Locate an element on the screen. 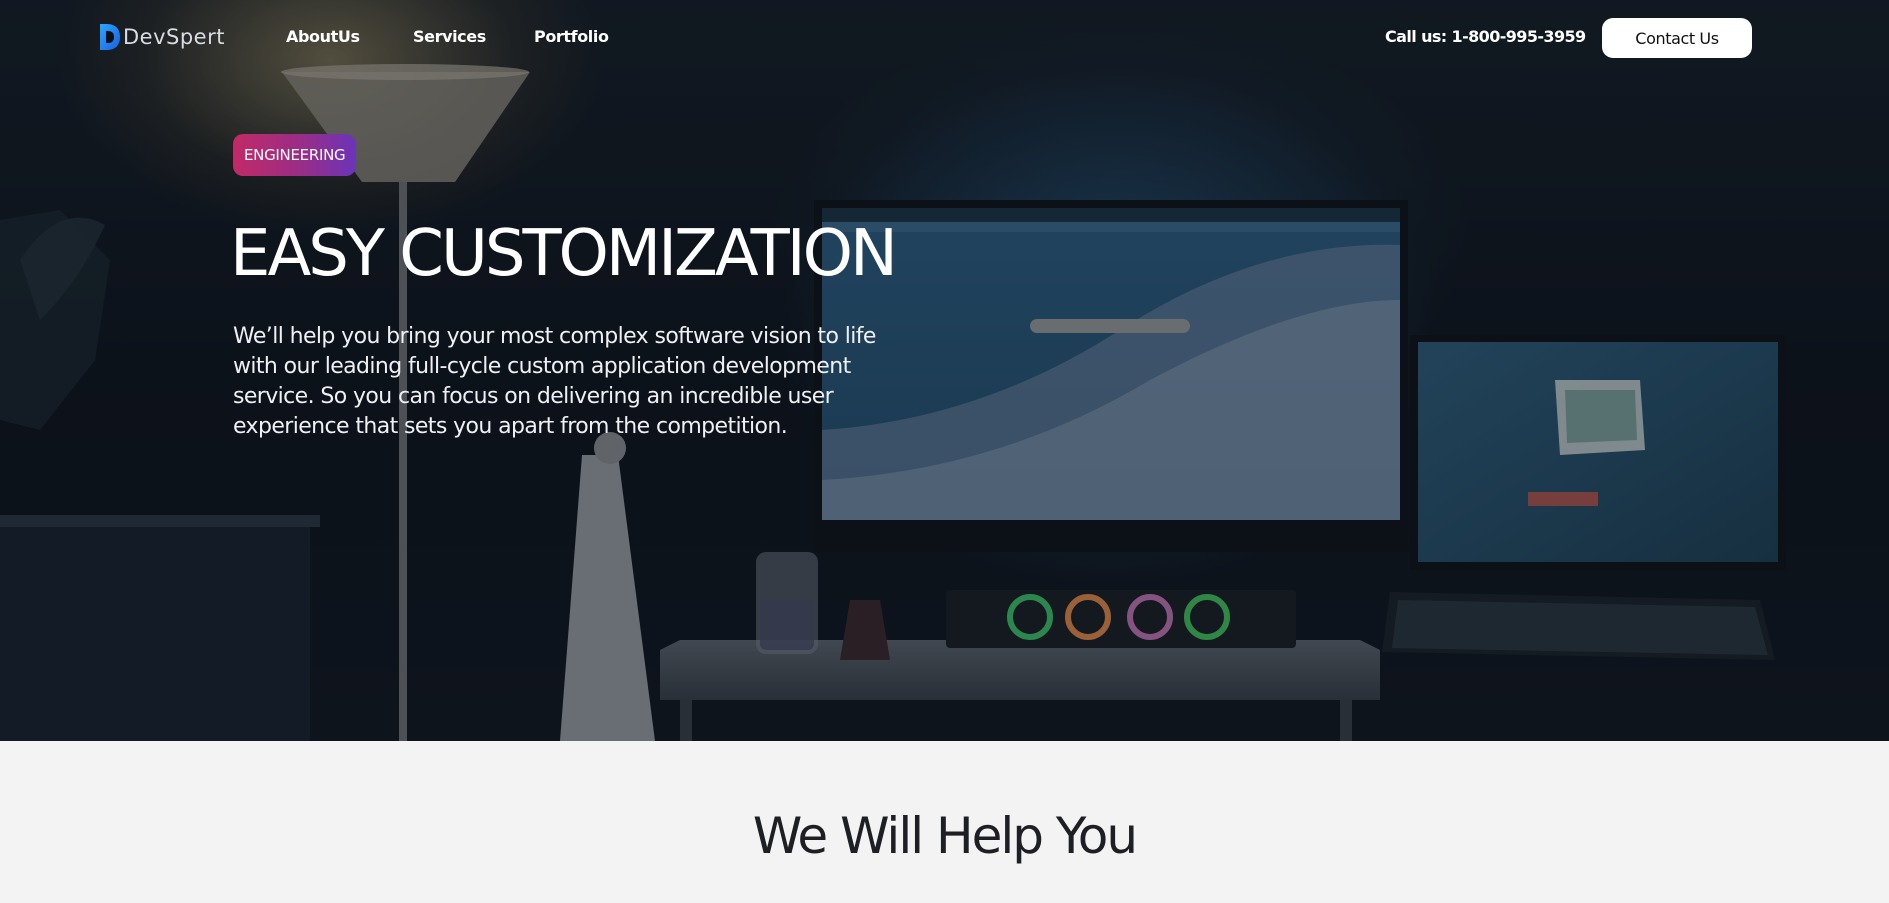 The height and width of the screenshot is (903, 1889). nav-link-portfolio: Portfolio is located at coordinates (571, 36).